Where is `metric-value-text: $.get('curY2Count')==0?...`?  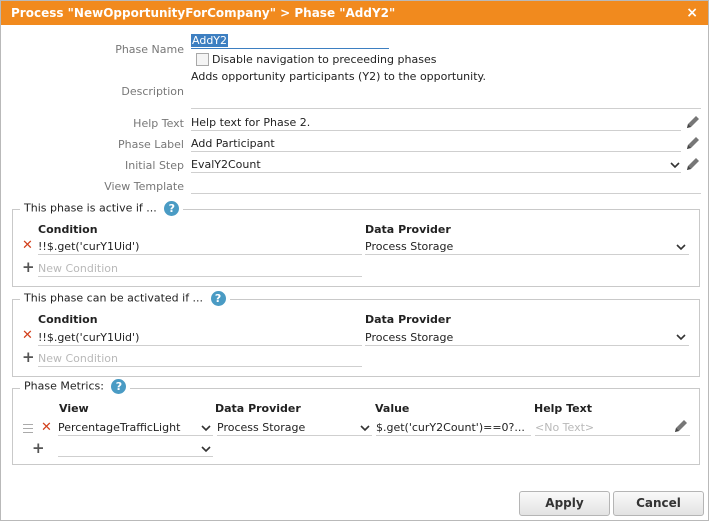
metric-value-text: $.get('curY2Count')==0?... is located at coordinates (450, 427).